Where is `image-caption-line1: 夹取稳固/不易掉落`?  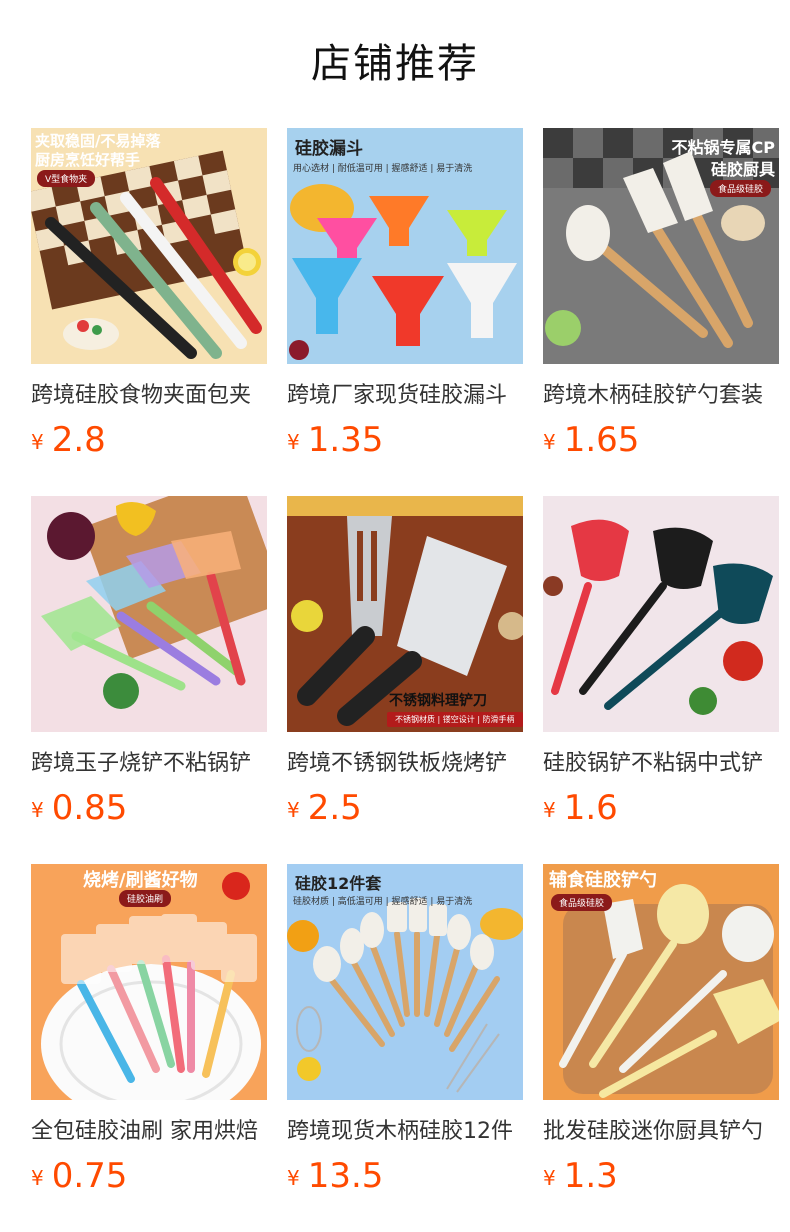 image-caption-line1: 夹取稳固/不易掉落 is located at coordinates (98, 141).